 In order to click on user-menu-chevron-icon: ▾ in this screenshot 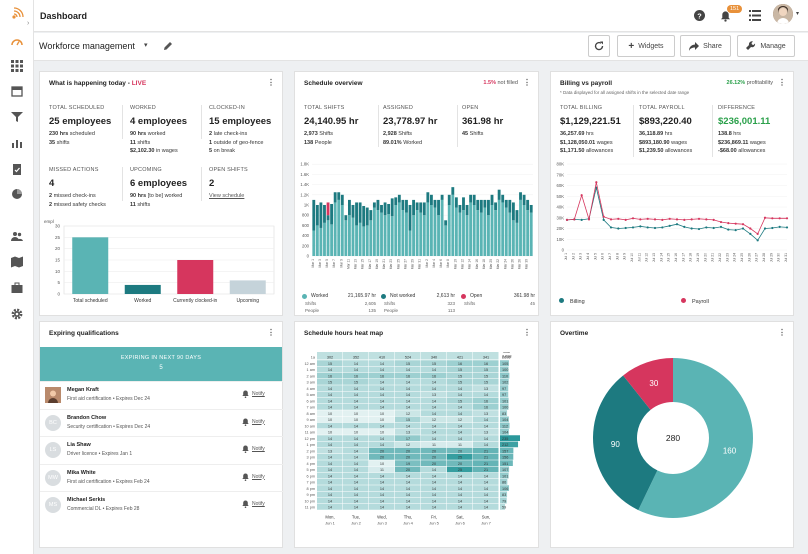, I will do `click(797, 13)`.